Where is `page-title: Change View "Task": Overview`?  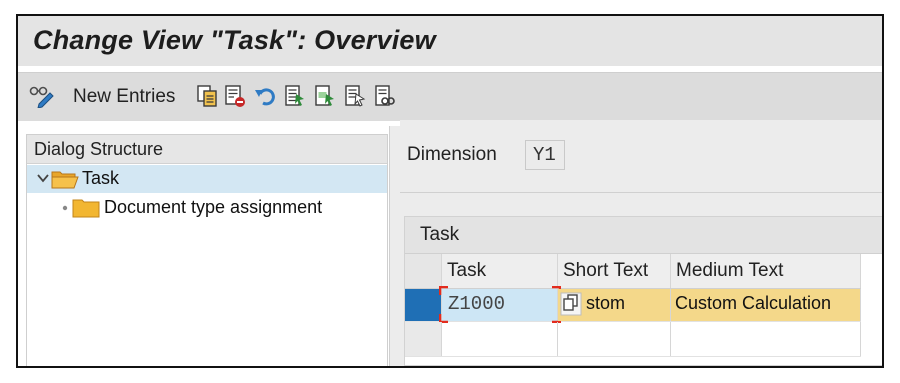
page-title: Change View "Task": Overview is located at coordinates (234, 40).